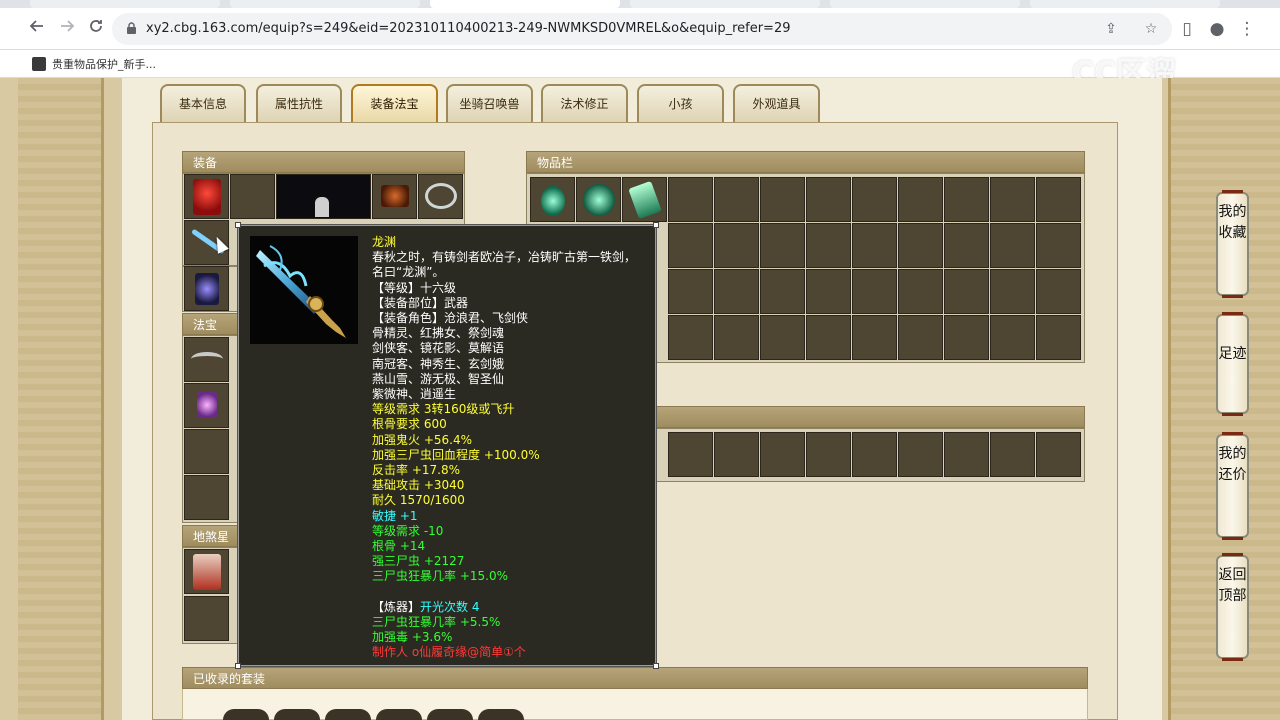 The height and width of the screenshot is (720, 1280). Describe the element at coordinates (1217, 29) in the screenshot. I see `profile-icon: ●` at that location.